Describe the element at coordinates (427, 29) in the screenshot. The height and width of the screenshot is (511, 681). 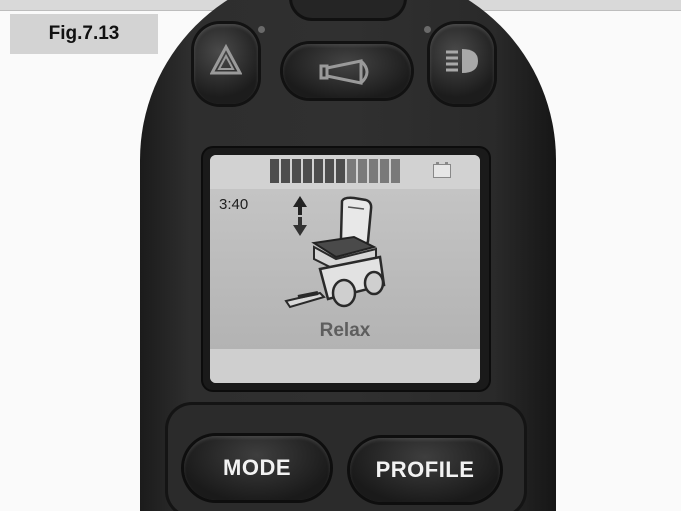
I see `lights-indicator-led` at that location.